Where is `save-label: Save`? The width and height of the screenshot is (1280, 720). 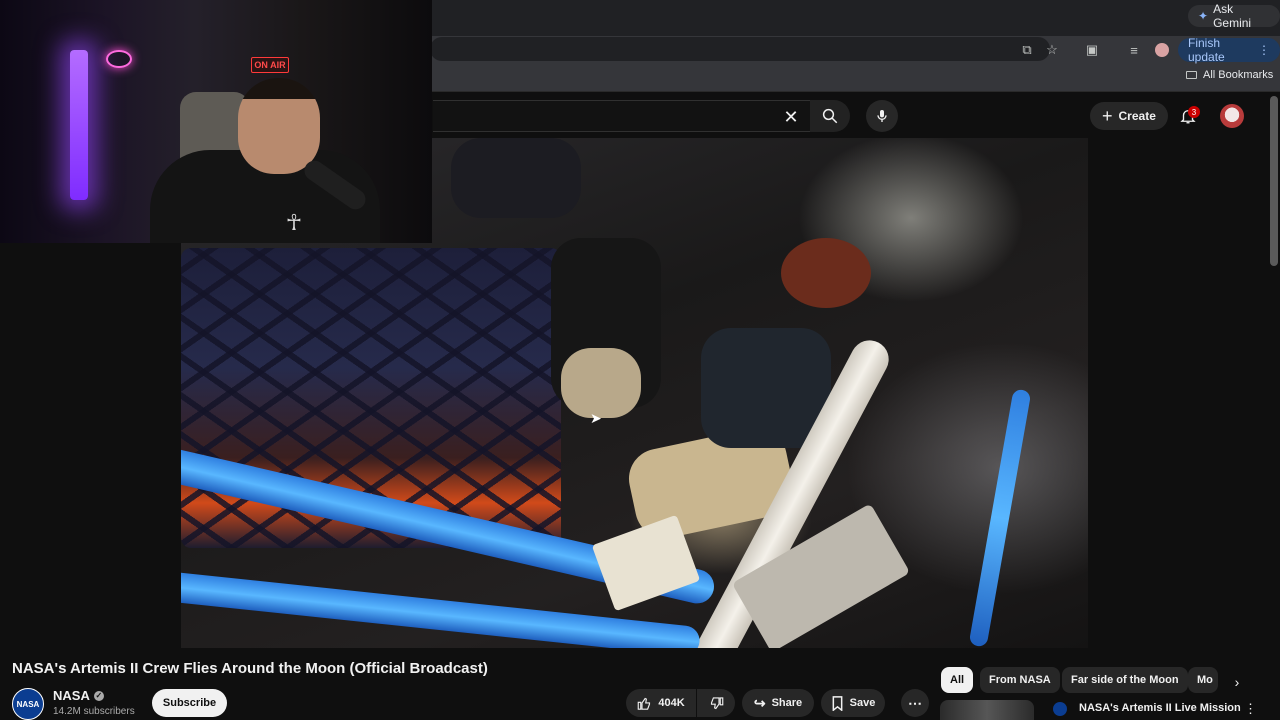
save-label: Save is located at coordinates (862, 703).